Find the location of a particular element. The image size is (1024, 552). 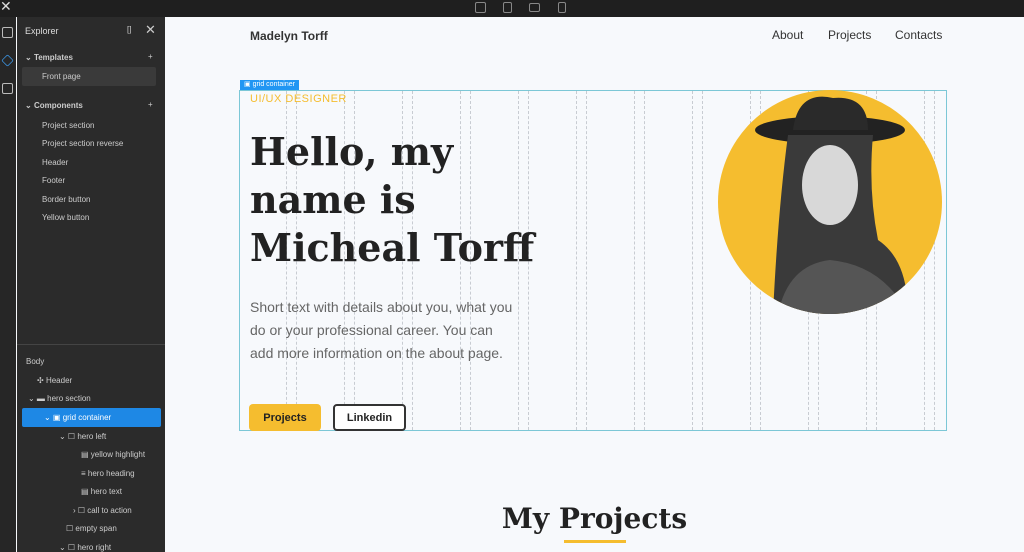

nav-about: About is located at coordinates (787, 35).